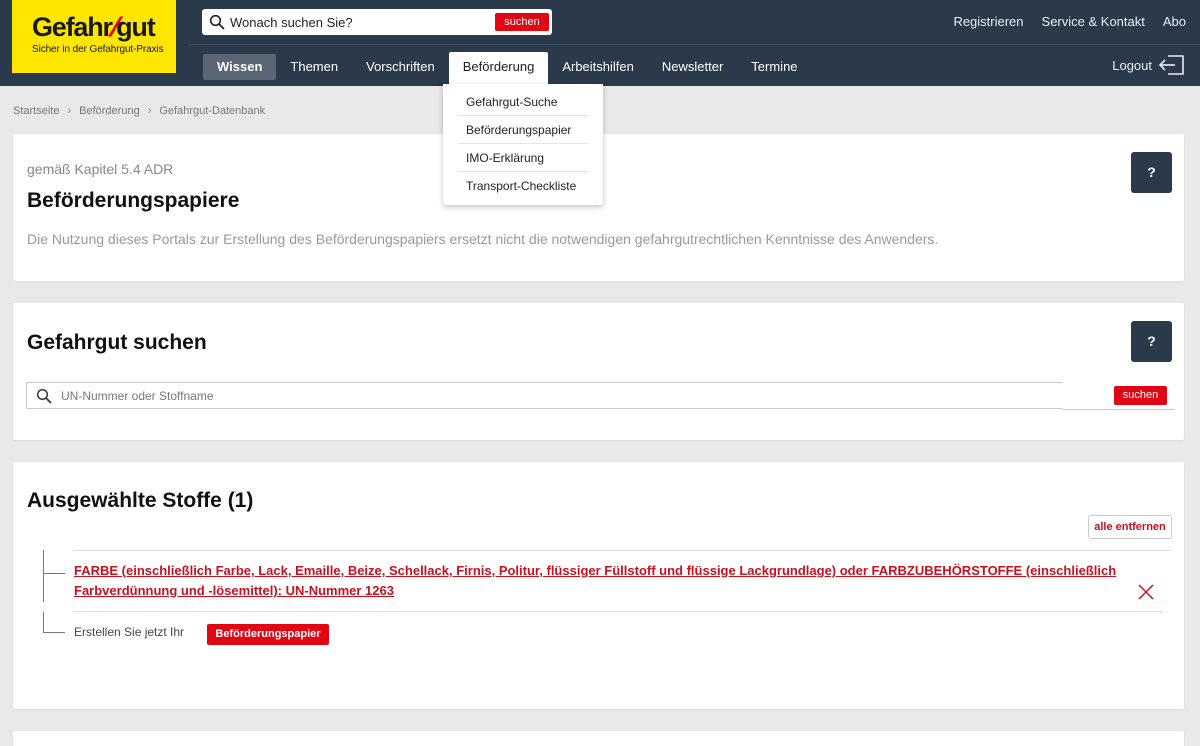 The width and height of the screenshot is (1200, 746). What do you see at coordinates (988, 21) in the screenshot?
I see `register-link: Registrieren` at bounding box center [988, 21].